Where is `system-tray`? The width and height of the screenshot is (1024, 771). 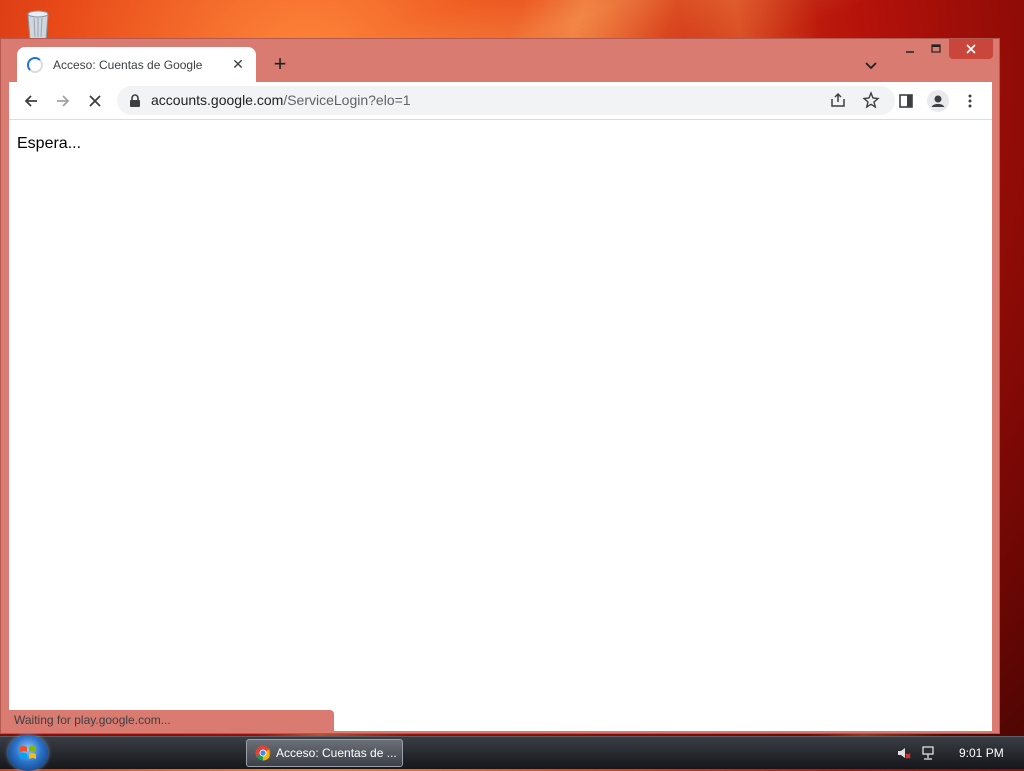 system-tray is located at coordinates (916, 755).